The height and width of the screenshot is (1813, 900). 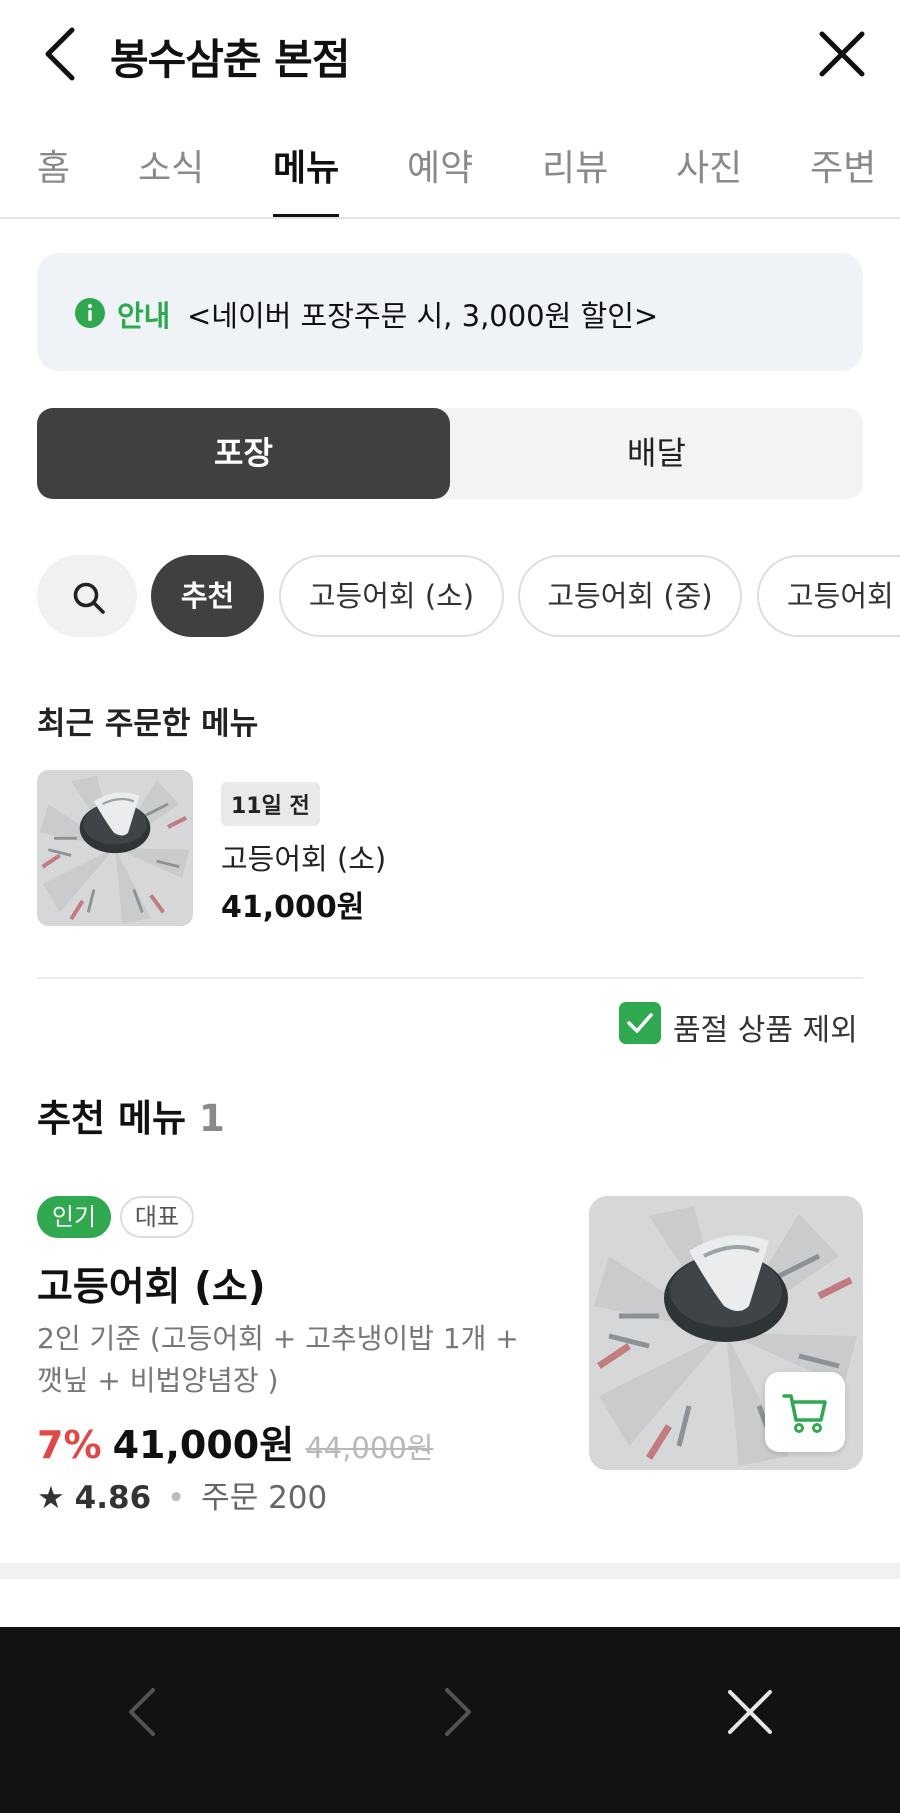 What do you see at coordinates (450, 55) in the screenshot?
I see `app-header: 봉수삼춘 본점` at bounding box center [450, 55].